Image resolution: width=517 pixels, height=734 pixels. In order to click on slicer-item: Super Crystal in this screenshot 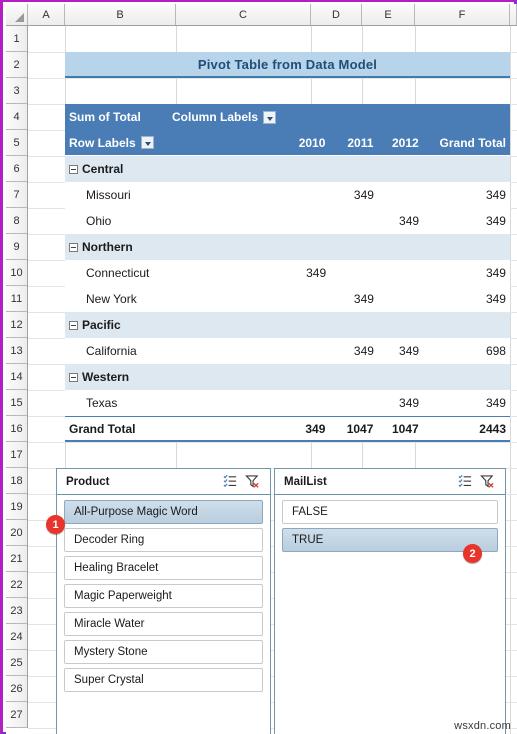, I will do `click(163, 680)`.